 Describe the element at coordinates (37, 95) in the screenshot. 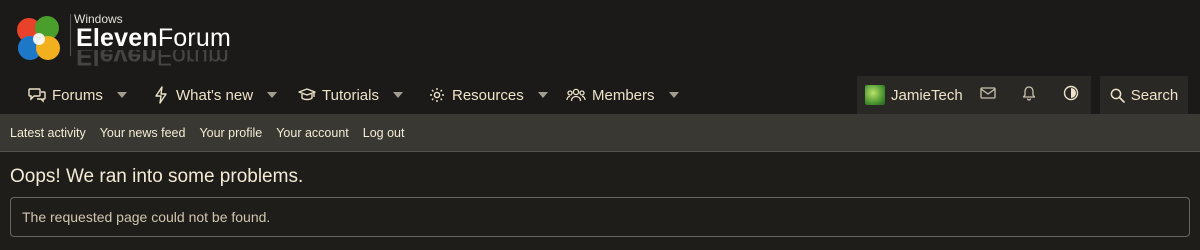

I see `forums-icon` at that location.